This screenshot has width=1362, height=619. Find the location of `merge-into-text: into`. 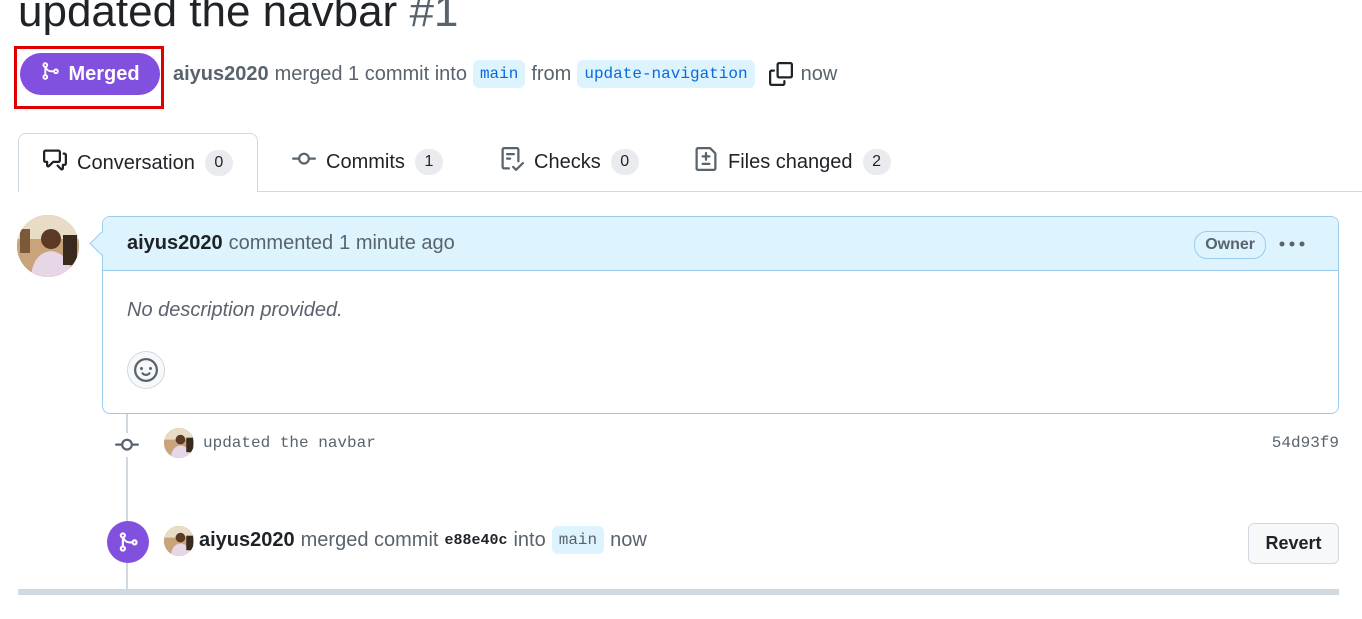

merge-into-text: into is located at coordinates (529, 539).